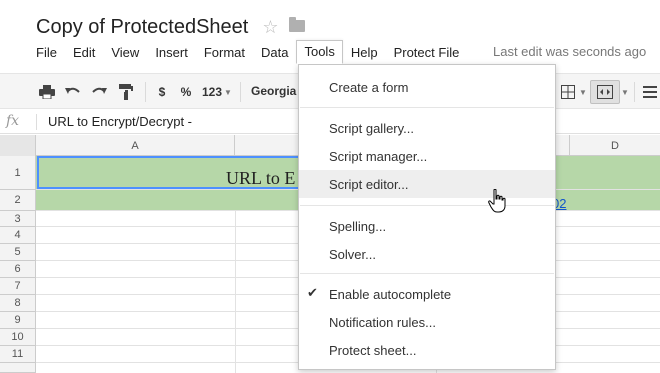  I want to click on currency-format-button: $, so click(162, 92).